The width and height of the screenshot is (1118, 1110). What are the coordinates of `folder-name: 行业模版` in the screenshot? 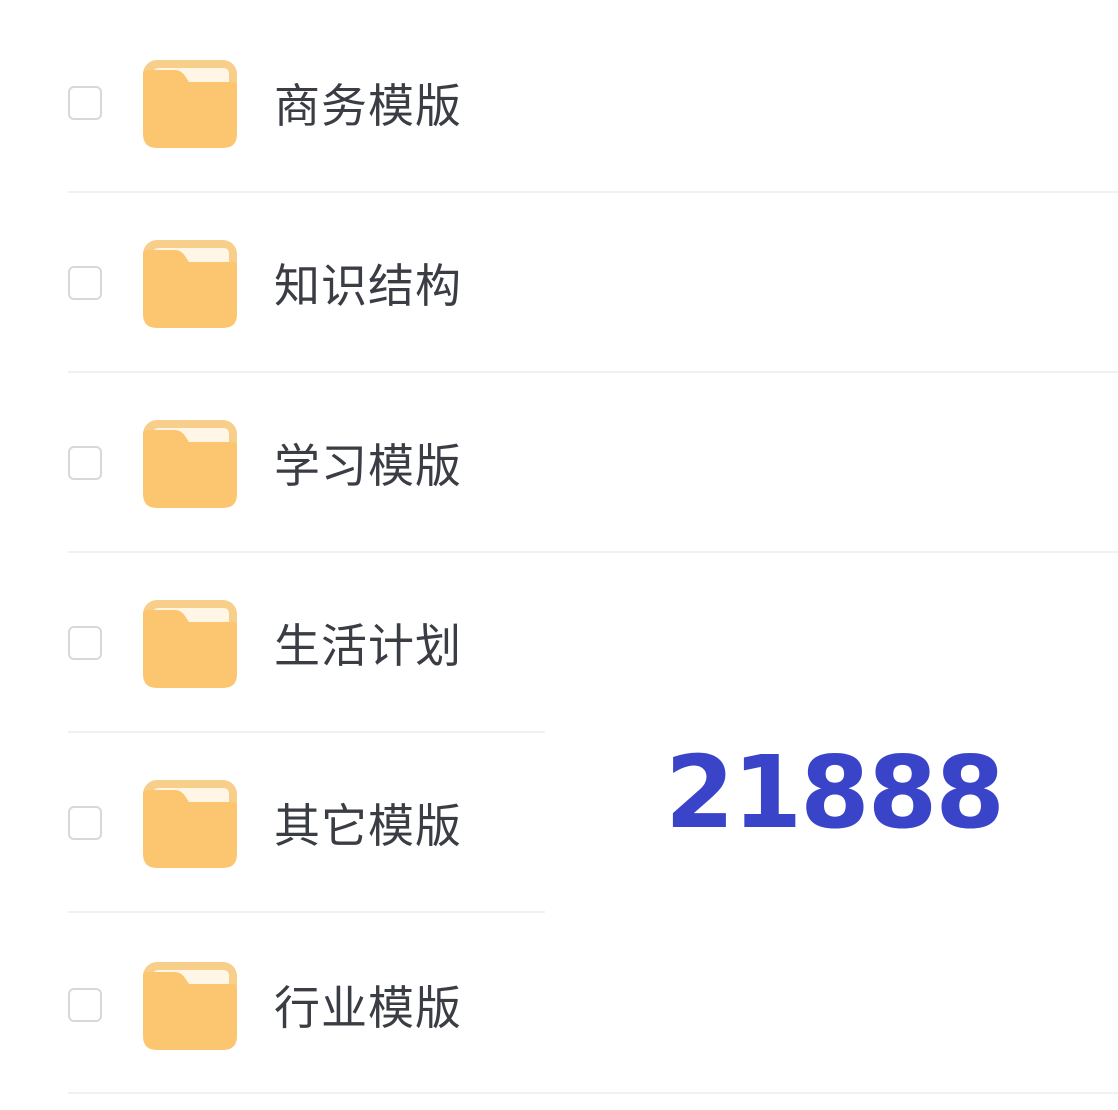 It's located at (368, 1008).